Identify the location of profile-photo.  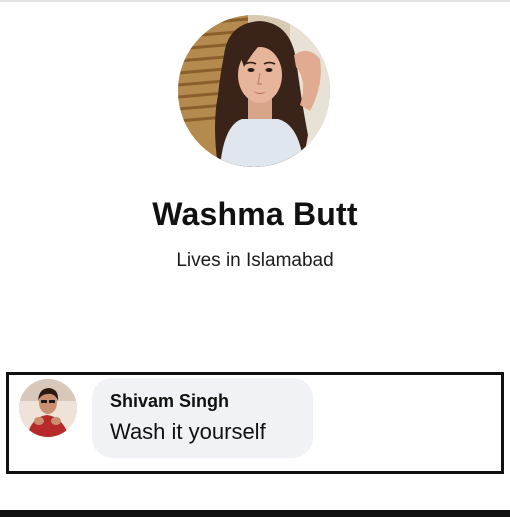
(254, 91).